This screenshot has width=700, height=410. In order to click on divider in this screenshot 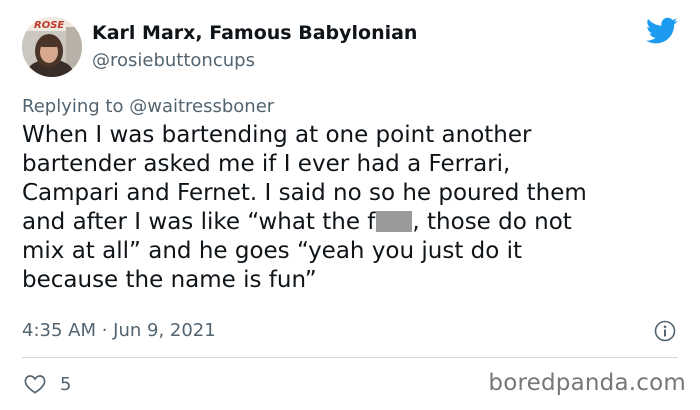, I will do `click(350, 357)`.